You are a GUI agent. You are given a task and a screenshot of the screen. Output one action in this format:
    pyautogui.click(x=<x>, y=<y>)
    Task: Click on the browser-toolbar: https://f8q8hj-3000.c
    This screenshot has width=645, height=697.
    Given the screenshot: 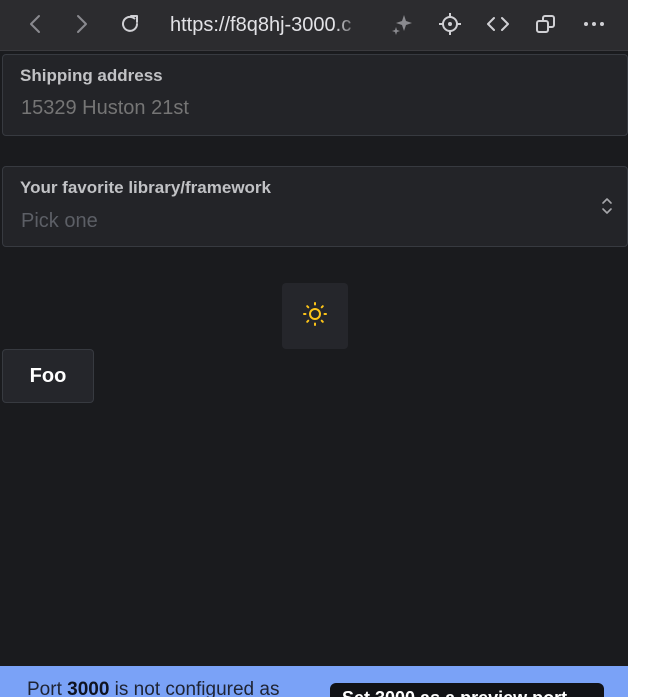 What is the action you would take?
    pyautogui.click(x=314, y=25)
    